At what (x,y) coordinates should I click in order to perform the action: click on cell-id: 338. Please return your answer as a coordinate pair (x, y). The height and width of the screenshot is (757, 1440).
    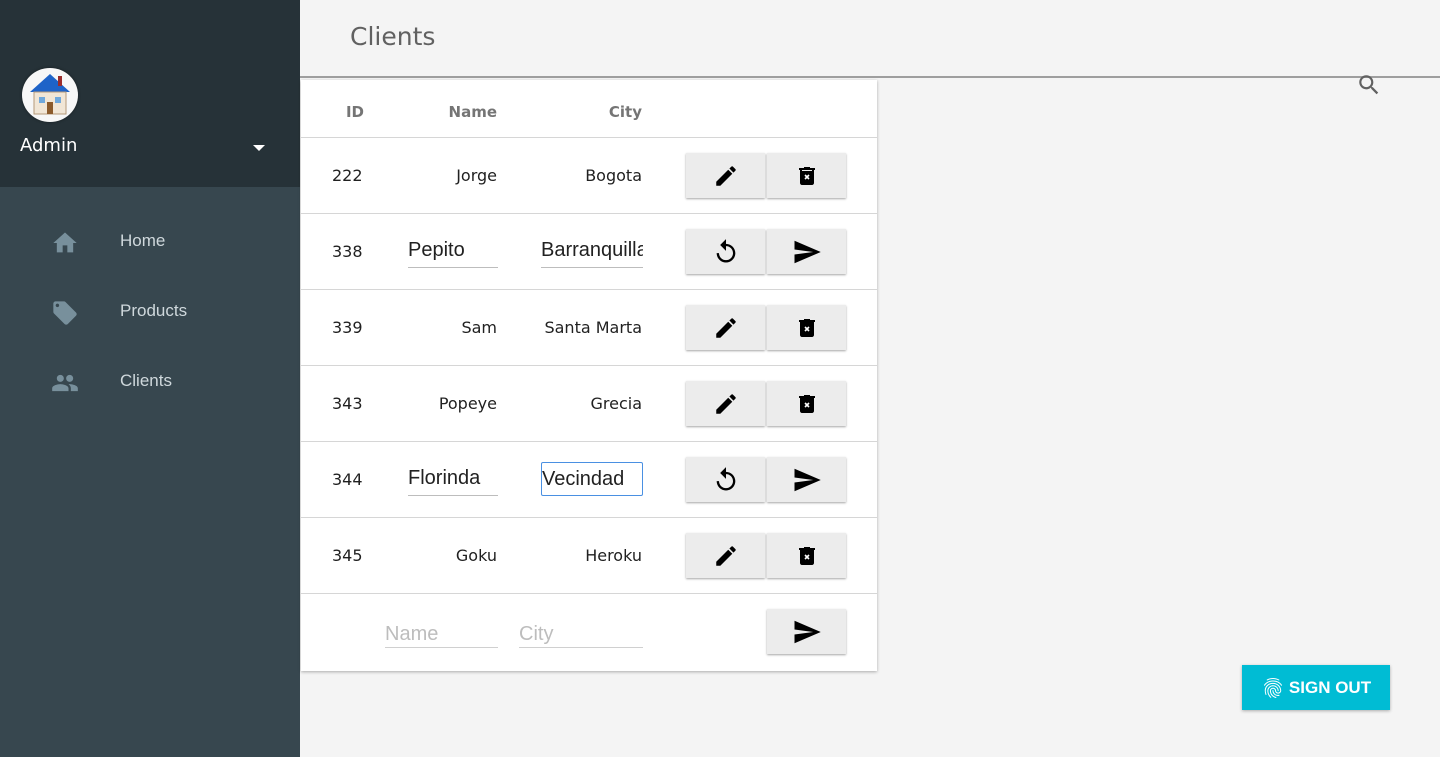
    Looking at the image, I should click on (347, 251).